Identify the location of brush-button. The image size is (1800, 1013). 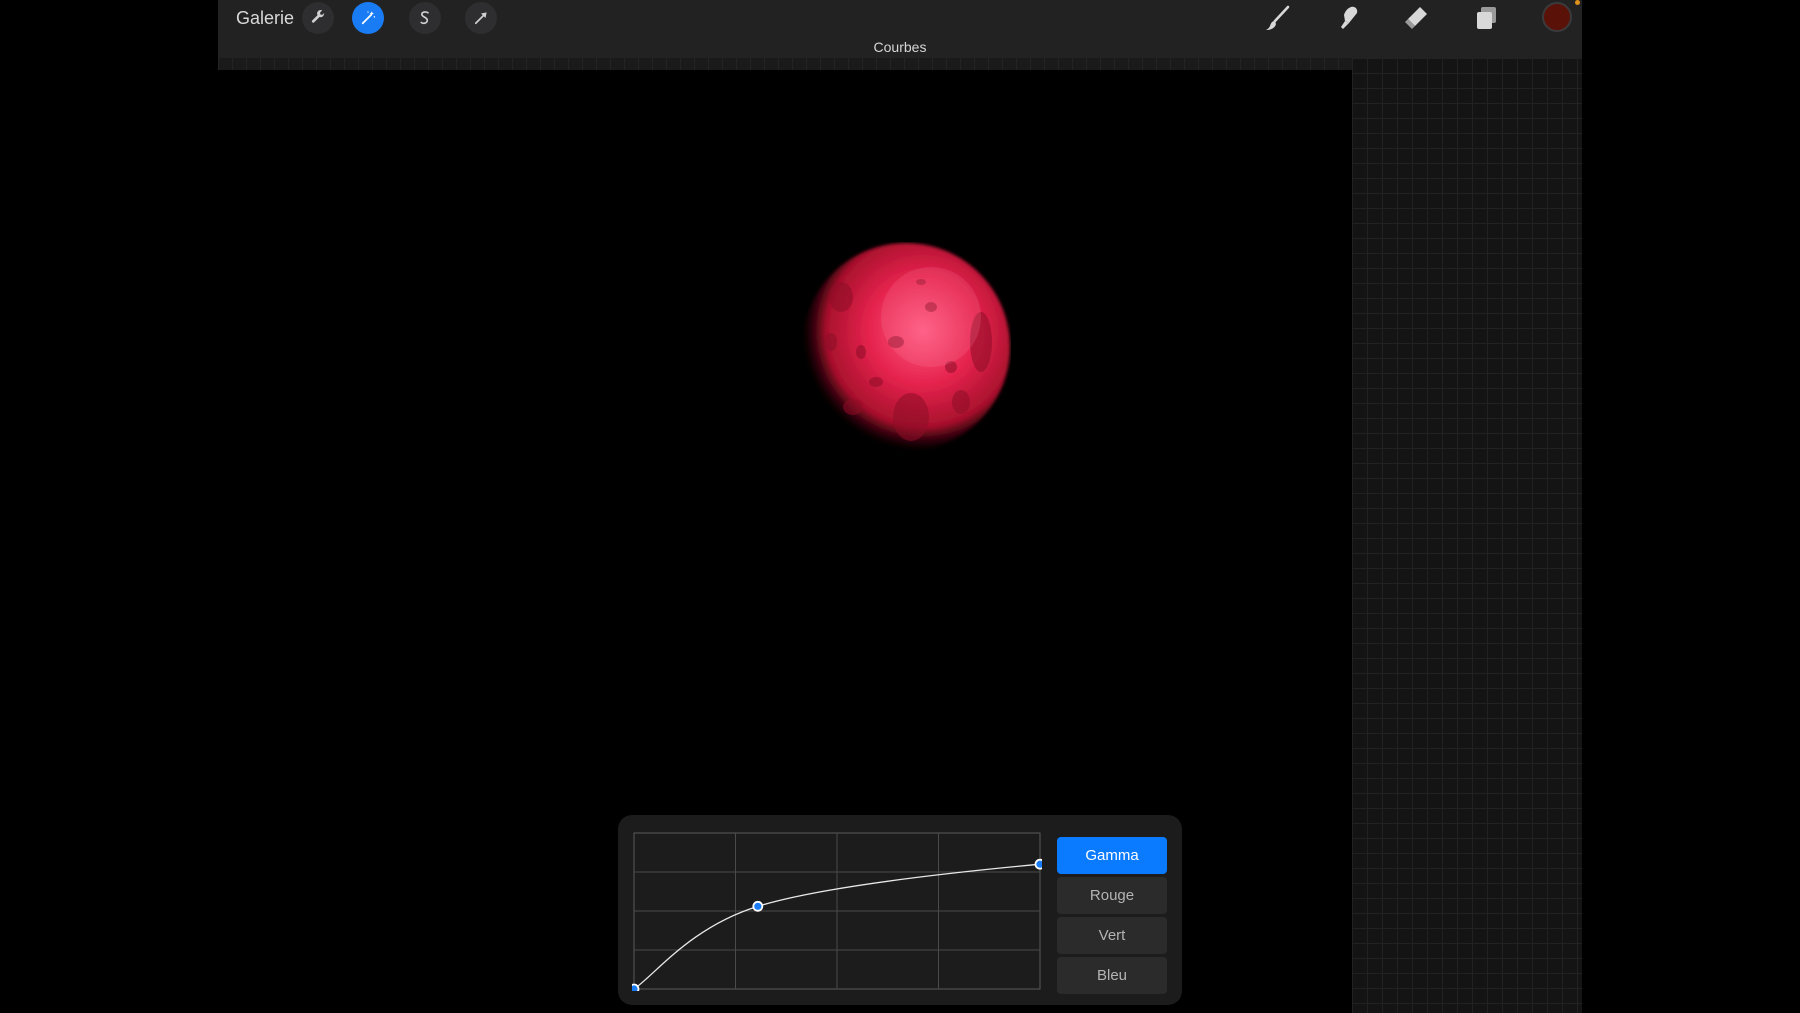
(1278, 18).